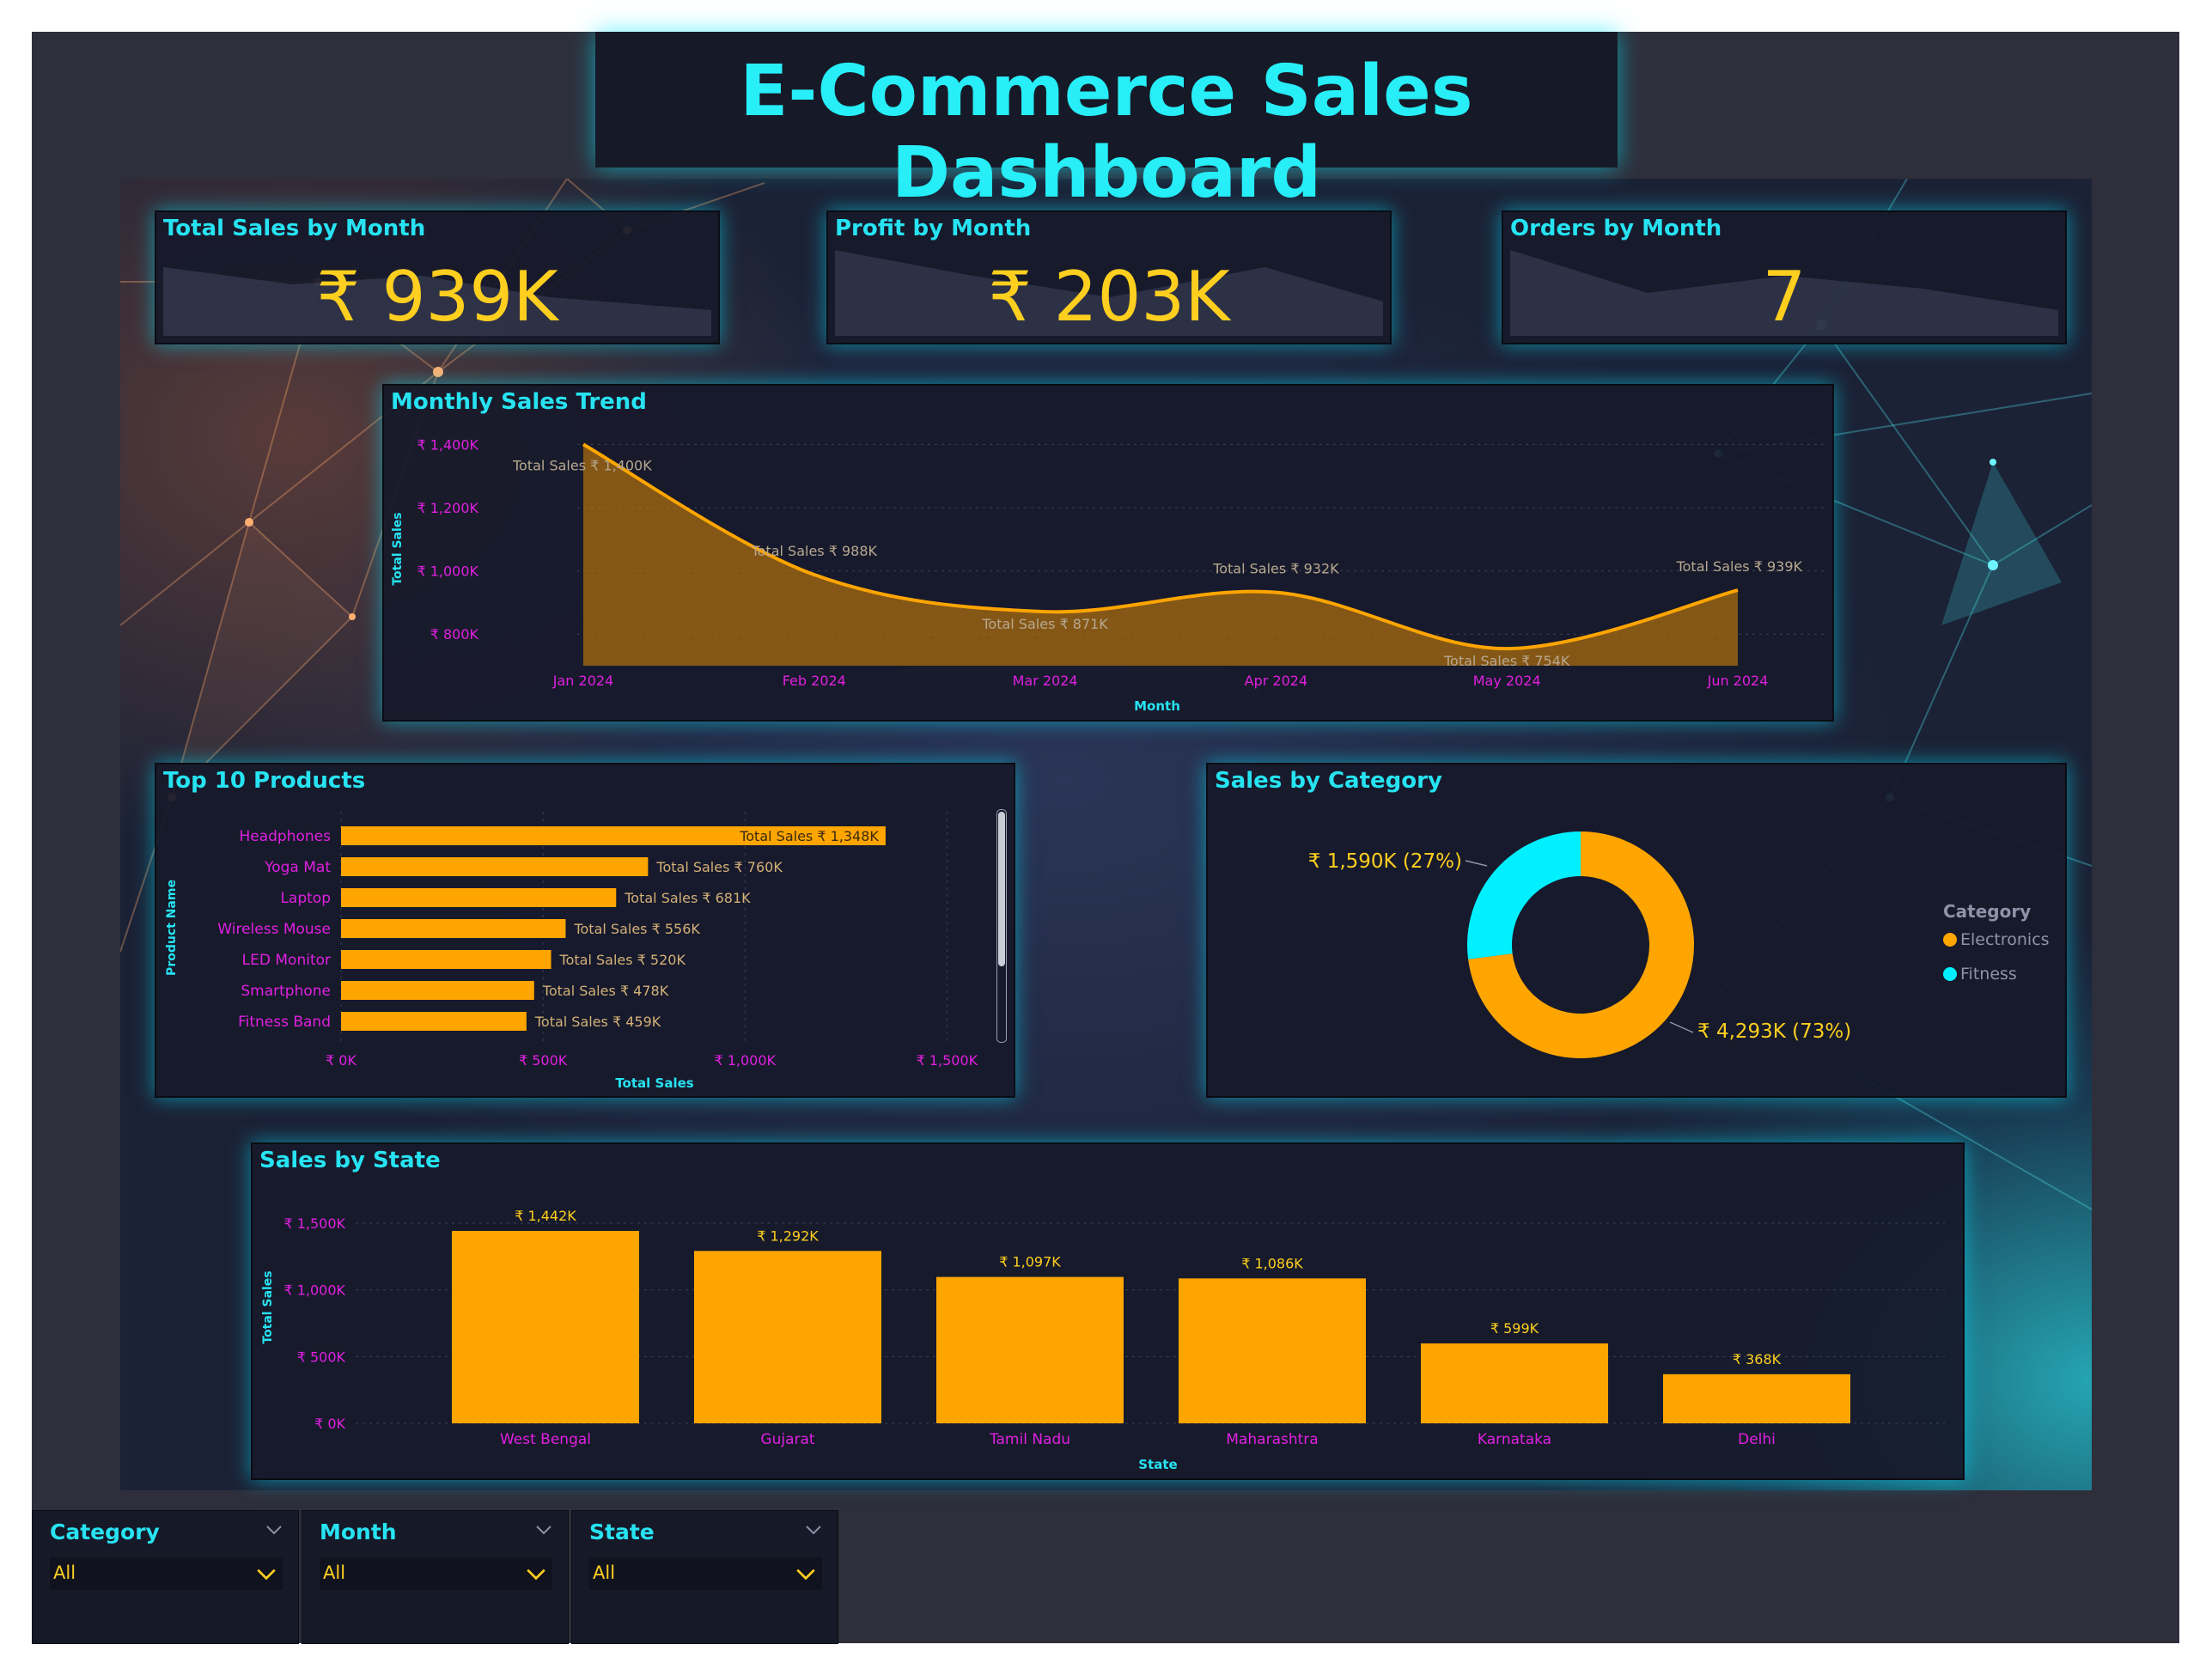 This screenshot has width=2212, height=1675. I want to click on kpi-card-profit: Profit by Month ₹ 203K, so click(1109, 277).